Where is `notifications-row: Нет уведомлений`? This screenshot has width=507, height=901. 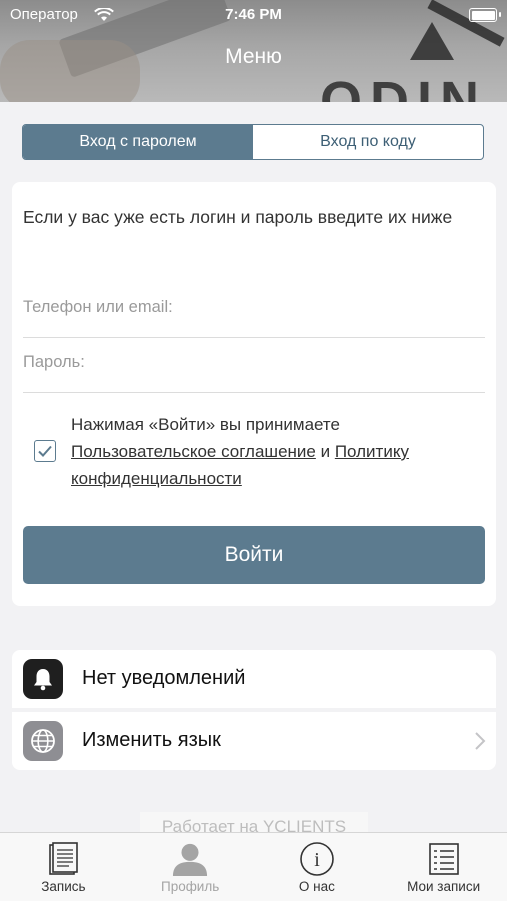
notifications-row: Нет уведомлений is located at coordinates (254, 679).